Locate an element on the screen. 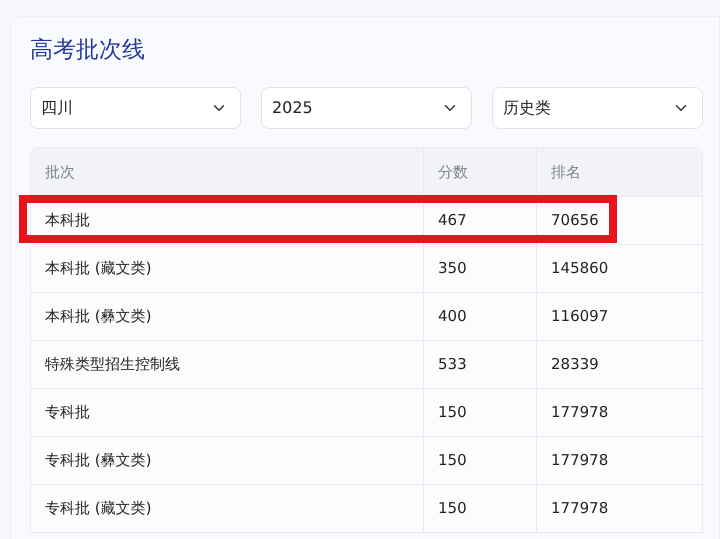 This screenshot has height=539, width=720. table-cell-text: 28339 is located at coordinates (575, 365).